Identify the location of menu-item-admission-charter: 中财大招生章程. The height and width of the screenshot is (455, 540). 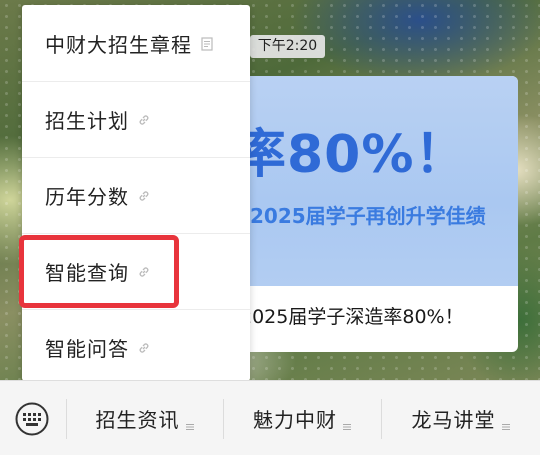
(136, 43).